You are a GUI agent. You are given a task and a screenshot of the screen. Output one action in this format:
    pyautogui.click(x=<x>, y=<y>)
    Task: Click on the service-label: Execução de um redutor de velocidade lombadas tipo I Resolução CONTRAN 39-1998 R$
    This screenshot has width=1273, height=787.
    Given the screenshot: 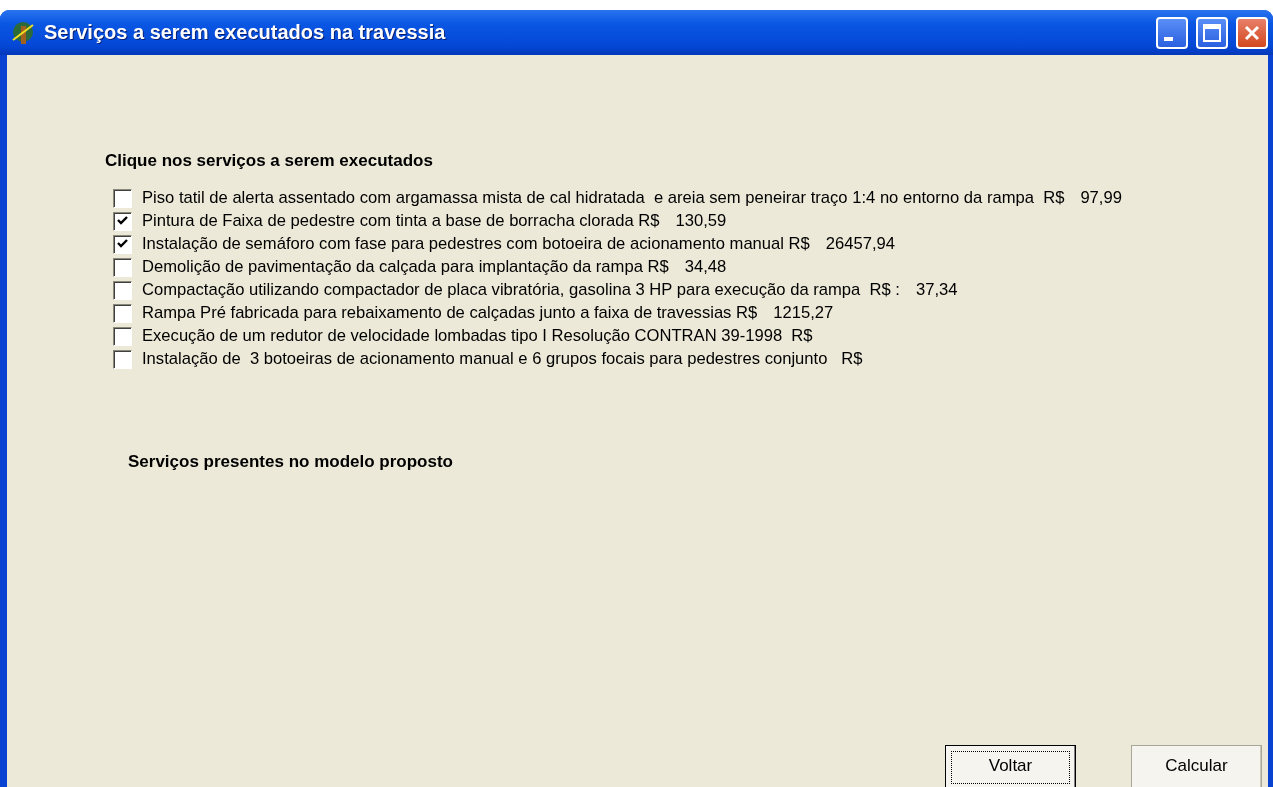 What is the action you would take?
    pyautogui.click(x=477, y=336)
    